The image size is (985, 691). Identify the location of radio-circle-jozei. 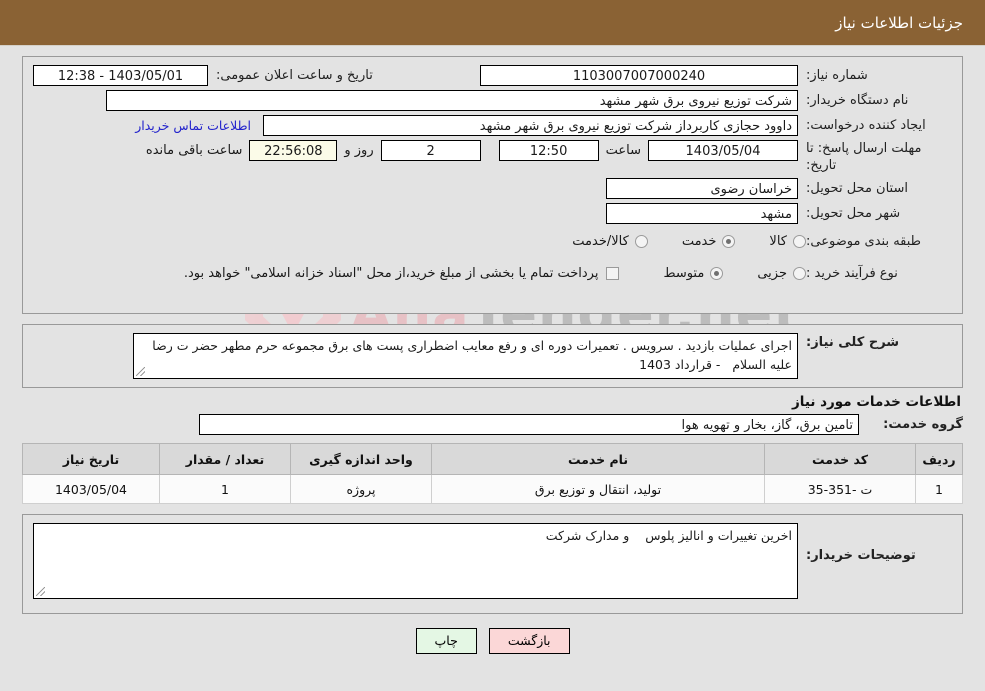
(799, 273).